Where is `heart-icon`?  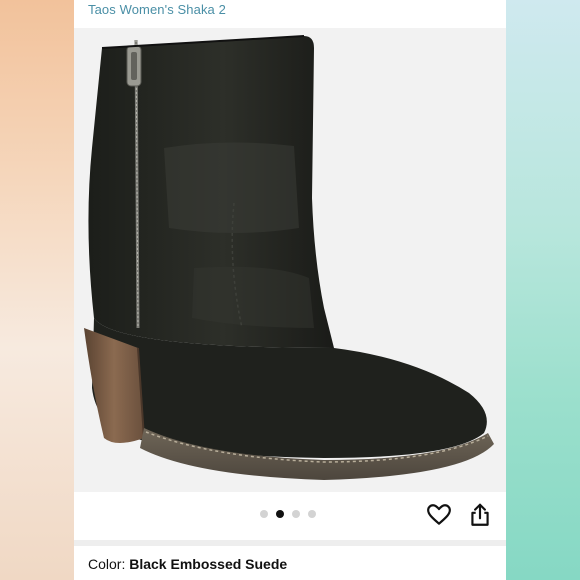 heart-icon is located at coordinates (439, 514).